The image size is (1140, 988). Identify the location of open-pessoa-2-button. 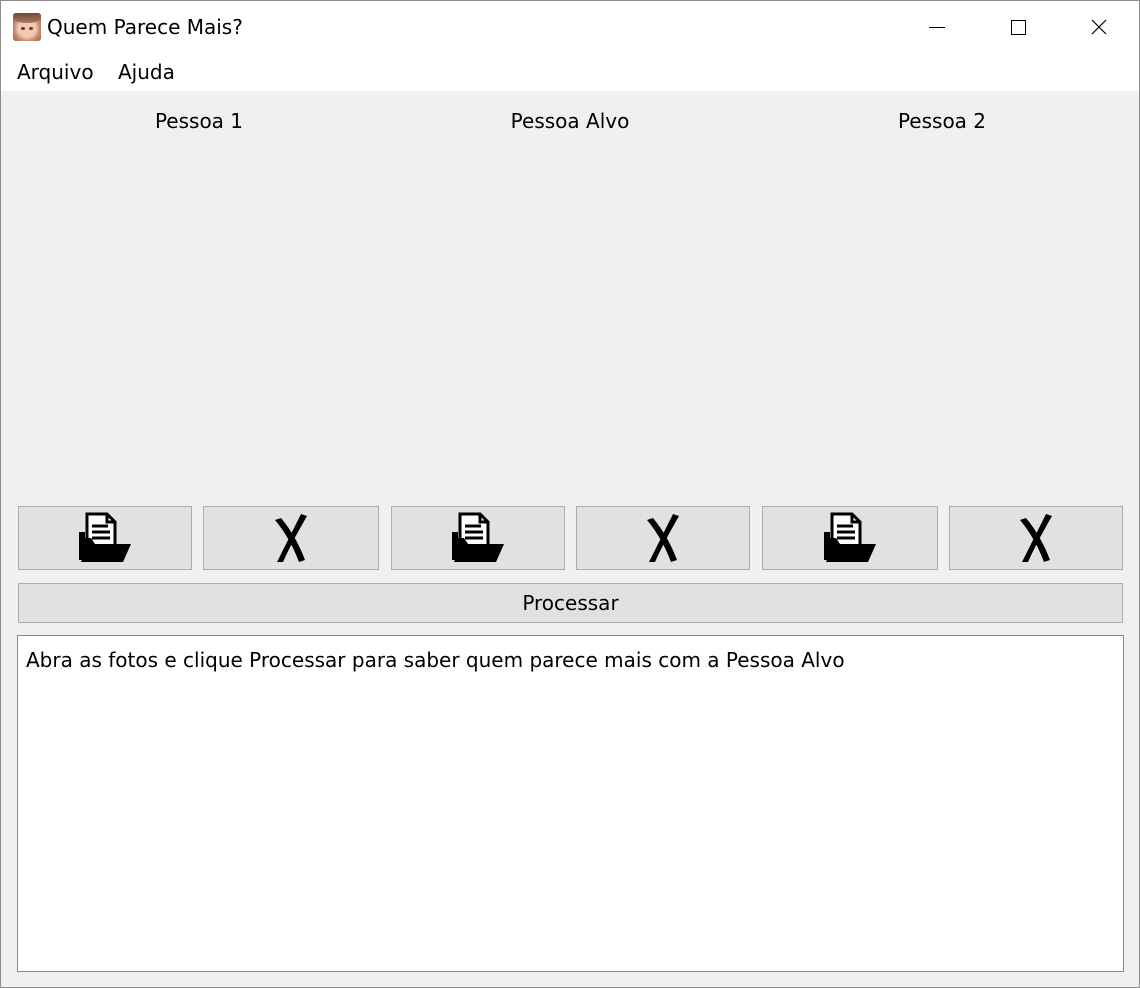
(850, 538).